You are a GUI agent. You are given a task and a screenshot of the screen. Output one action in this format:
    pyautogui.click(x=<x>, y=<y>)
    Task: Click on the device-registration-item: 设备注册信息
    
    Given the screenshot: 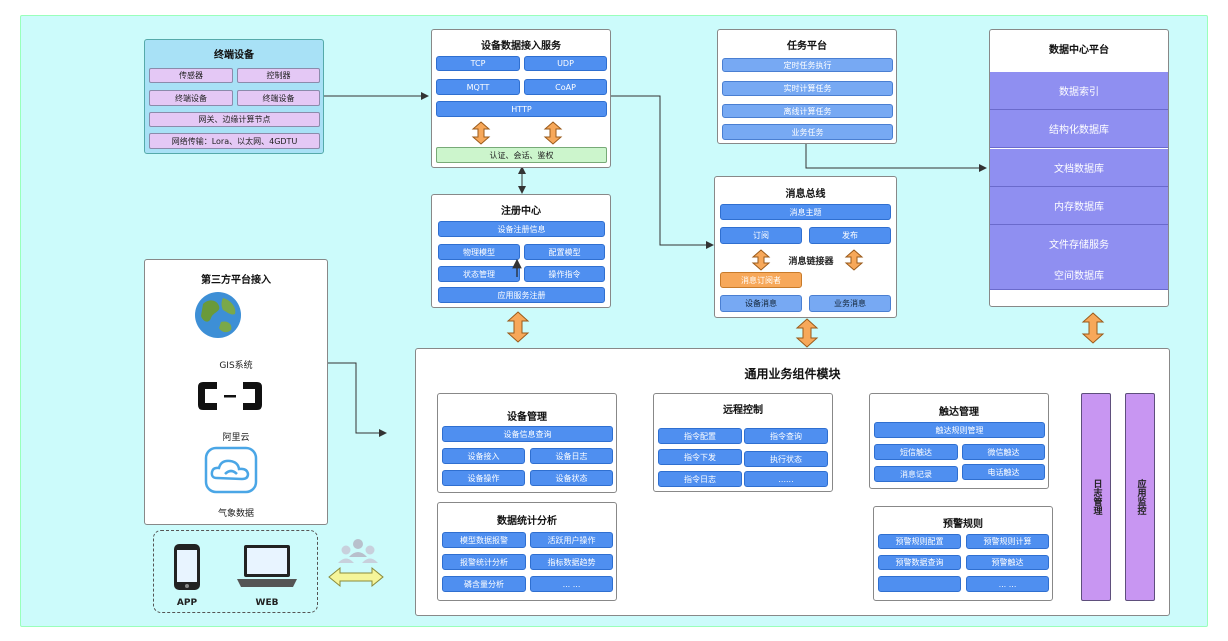 What is the action you would take?
    pyautogui.click(x=521, y=229)
    